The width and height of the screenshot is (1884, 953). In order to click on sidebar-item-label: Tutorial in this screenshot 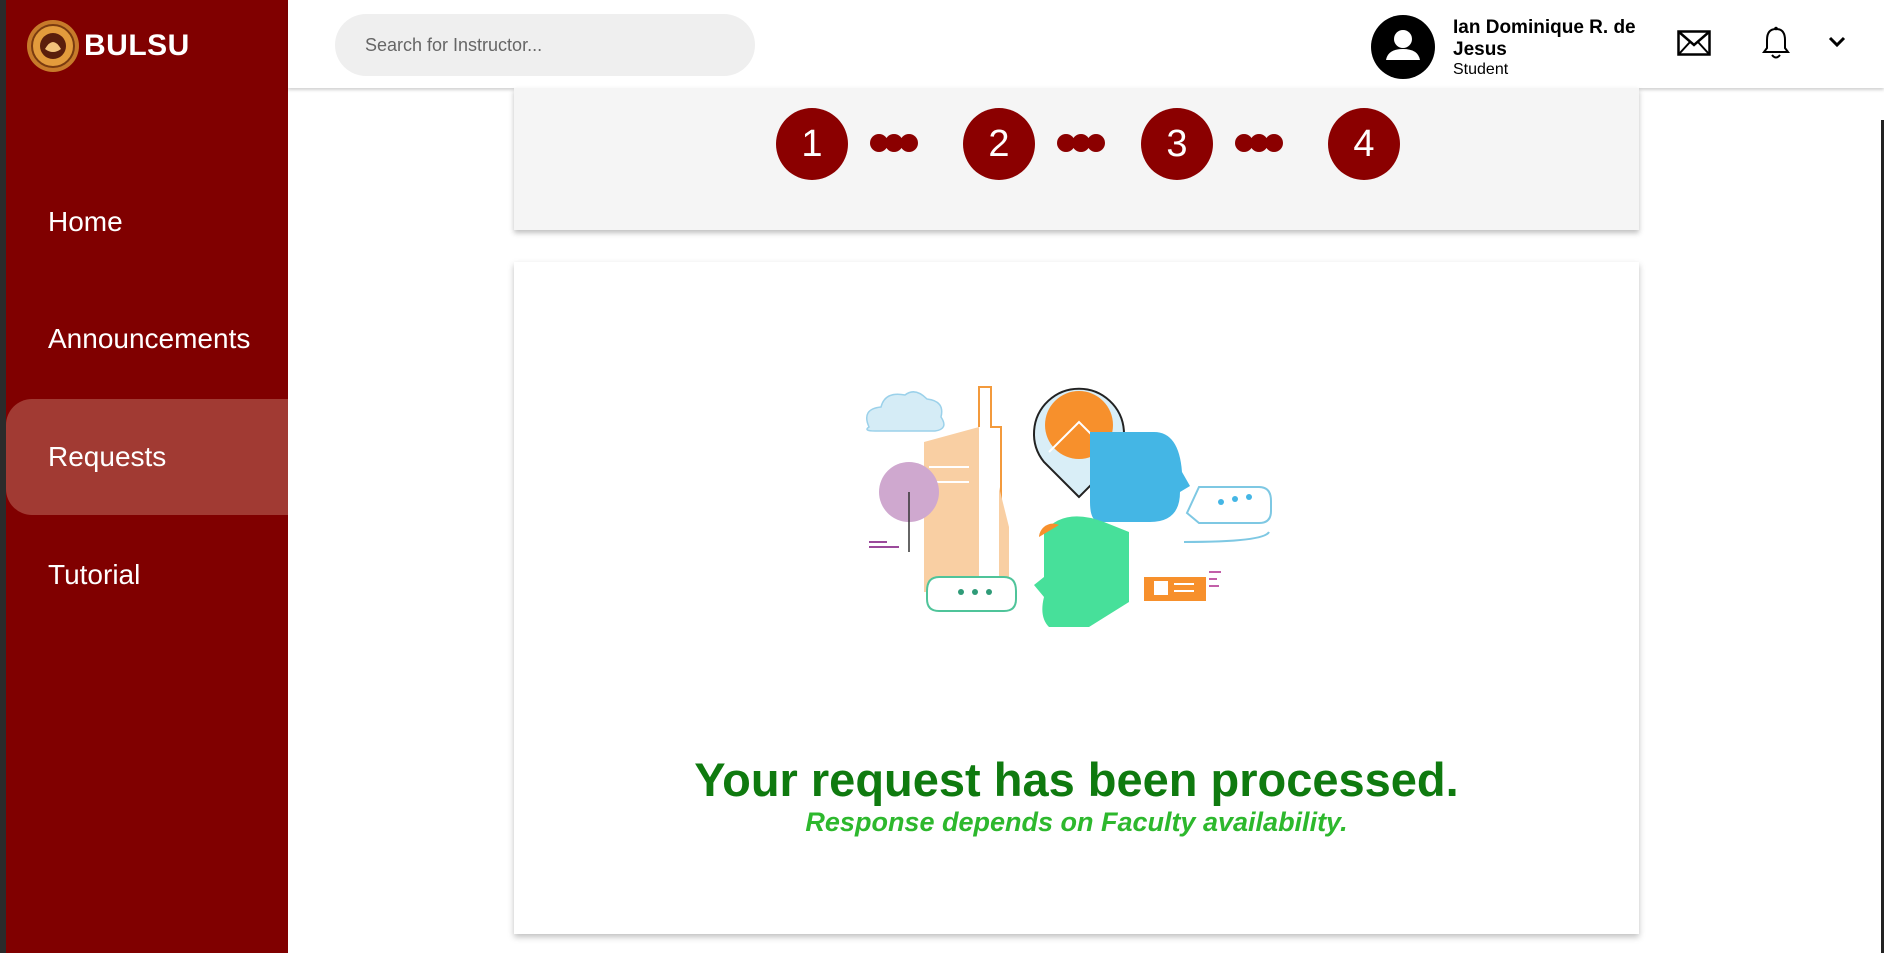, I will do `click(94, 574)`.